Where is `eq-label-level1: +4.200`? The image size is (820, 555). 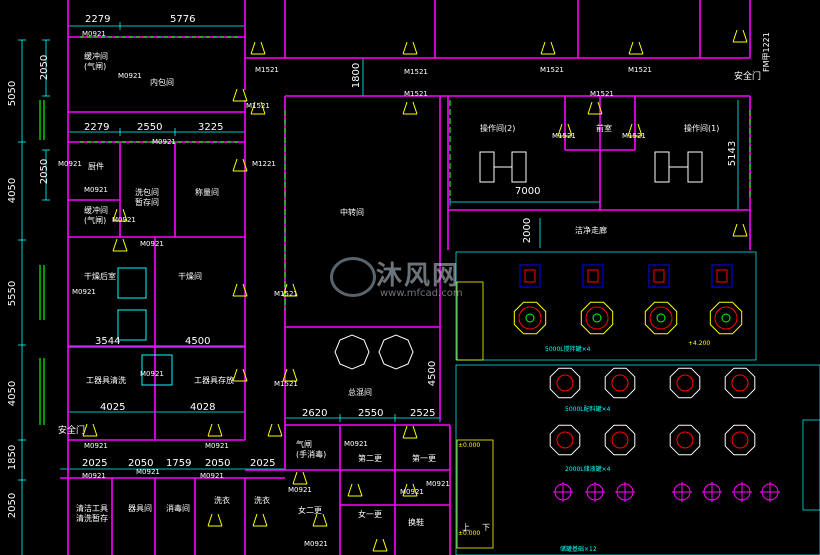
eq-label-level1: +4.200 is located at coordinates (699, 343).